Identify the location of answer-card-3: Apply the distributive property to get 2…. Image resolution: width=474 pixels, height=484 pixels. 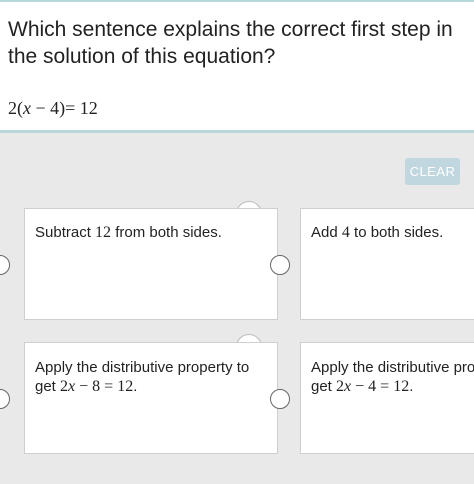
(151, 398).